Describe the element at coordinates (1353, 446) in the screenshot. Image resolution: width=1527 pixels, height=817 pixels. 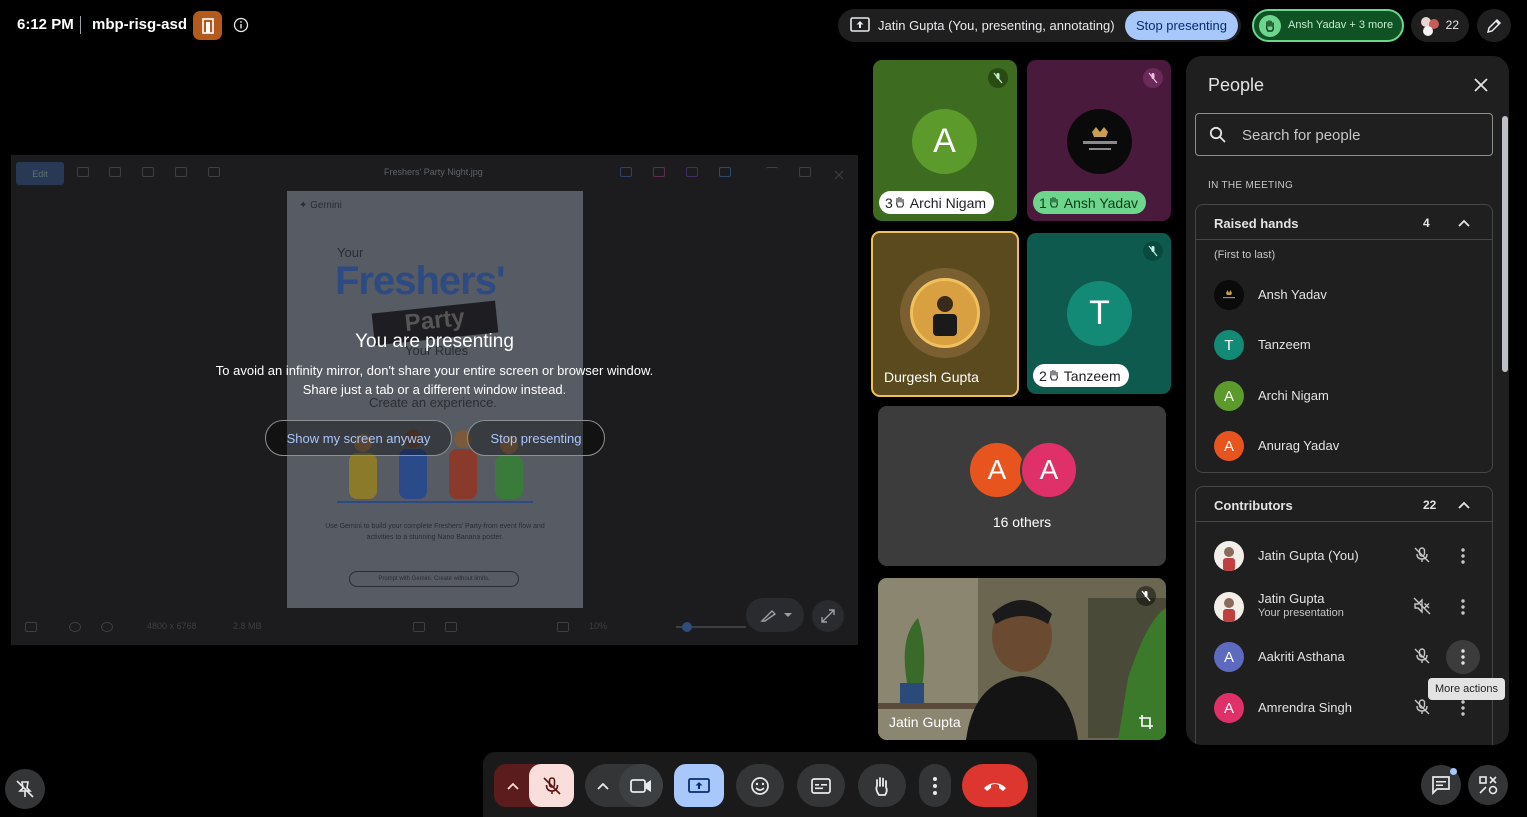
I see `list-item: A Anurag Yadav` at that location.